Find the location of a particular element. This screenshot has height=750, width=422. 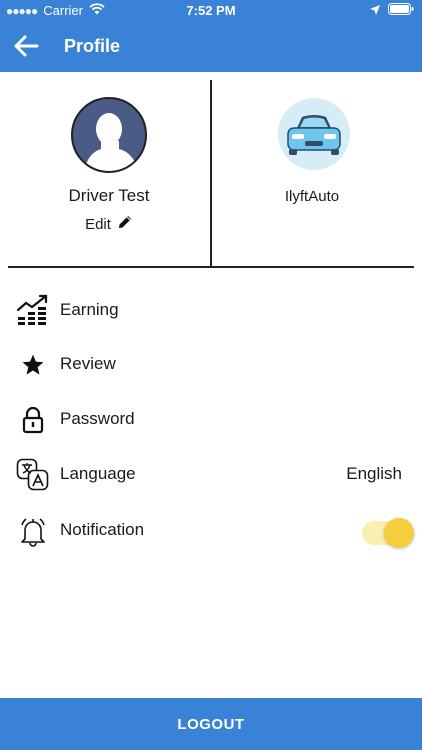

battery-icon is located at coordinates (401, 10).